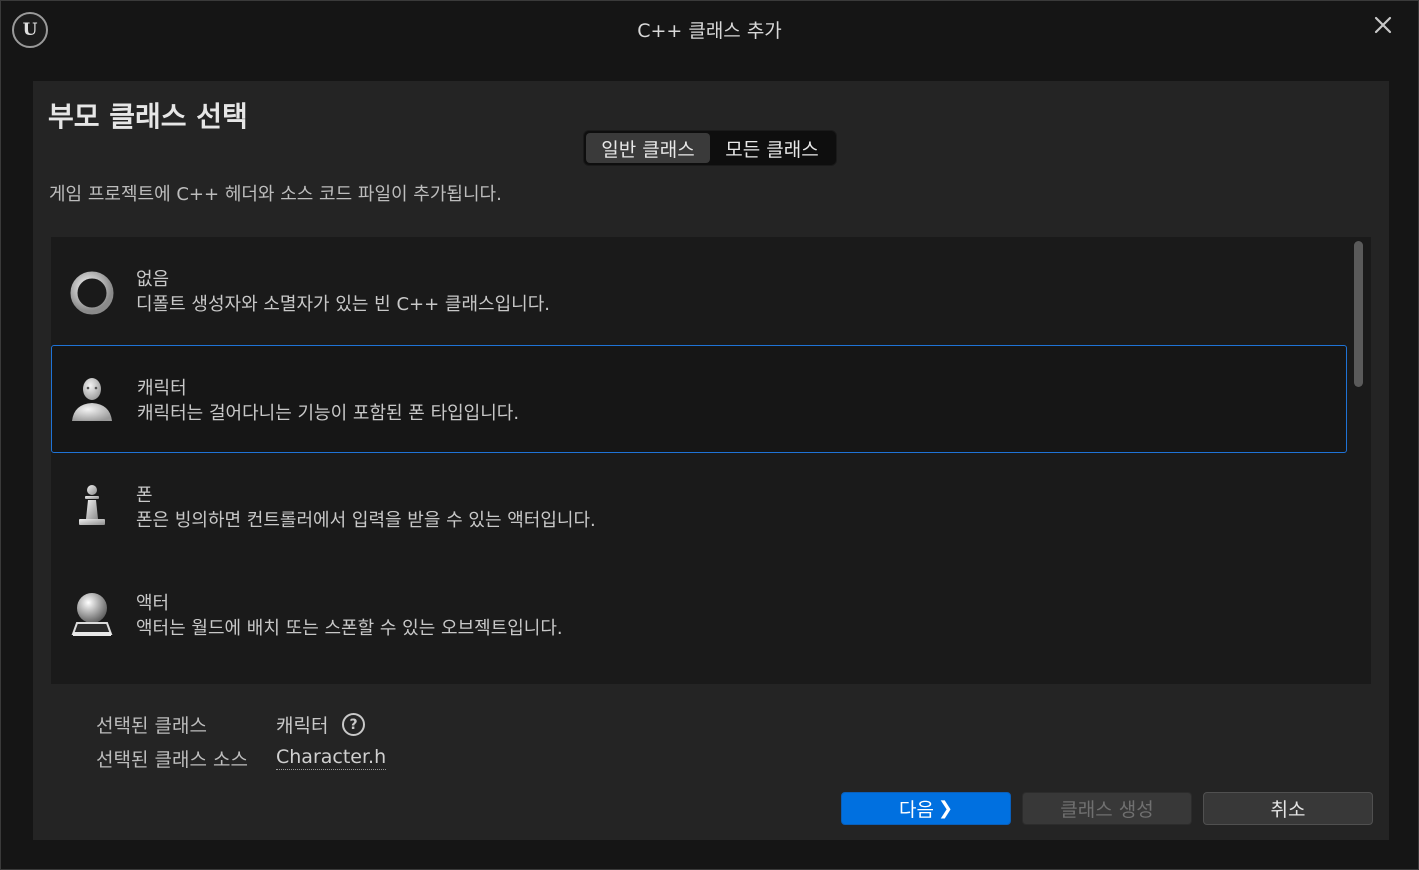 Image resolution: width=1419 pixels, height=870 pixels. Describe the element at coordinates (92, 614) in the screenshot. I see `actor-icon` at that location.